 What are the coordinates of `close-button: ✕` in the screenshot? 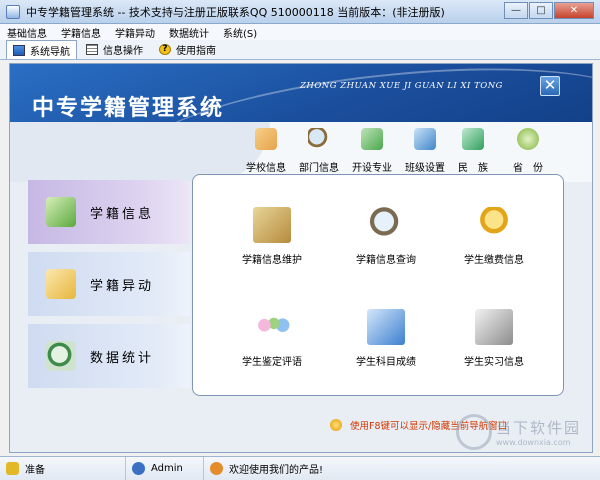 It's located at (574, 10).